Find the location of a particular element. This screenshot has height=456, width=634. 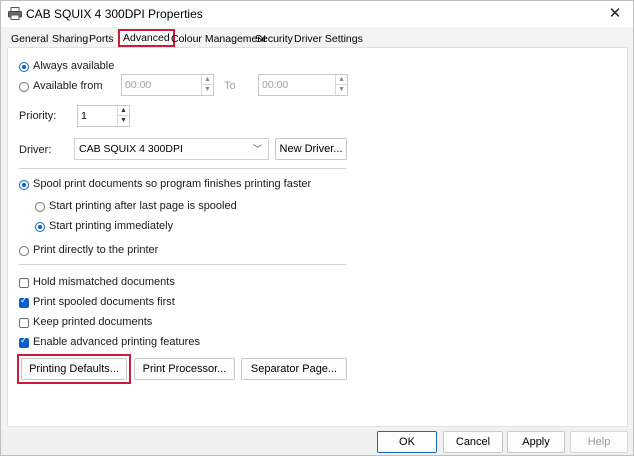

apply-button: Apply is located at coordinates (536, 442).